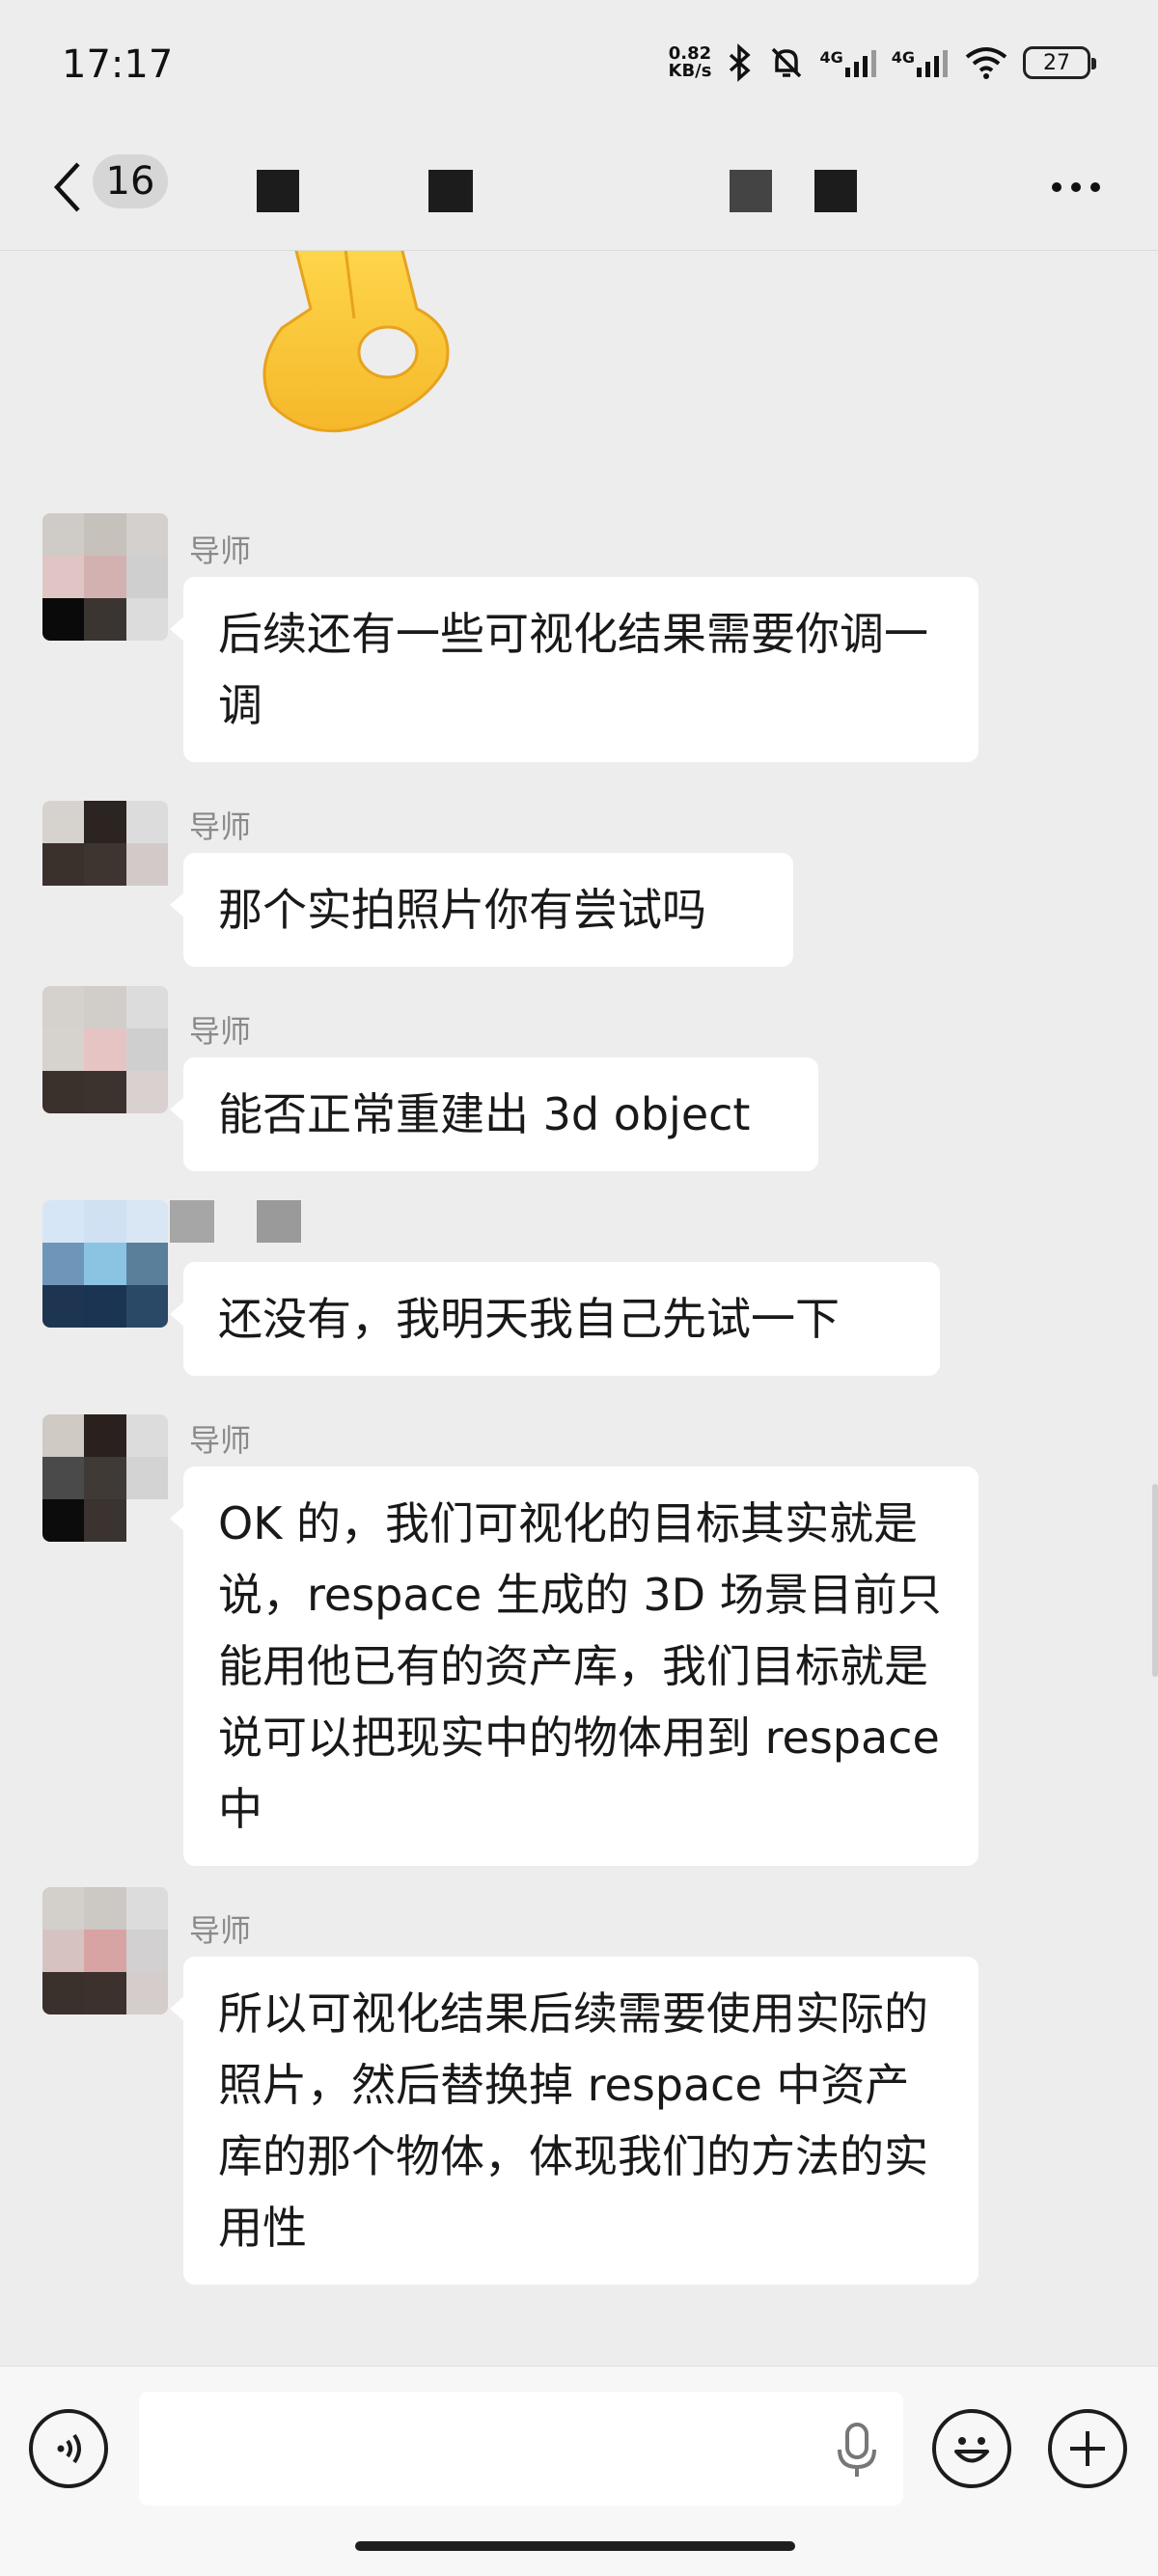  I want to click on plus-button, so click(1087, 2448).